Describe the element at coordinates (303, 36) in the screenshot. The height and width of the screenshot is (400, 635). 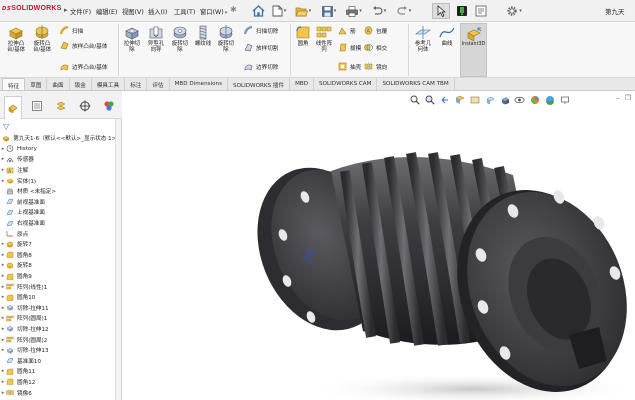
I see `fillet-button: 圆角` at that location.